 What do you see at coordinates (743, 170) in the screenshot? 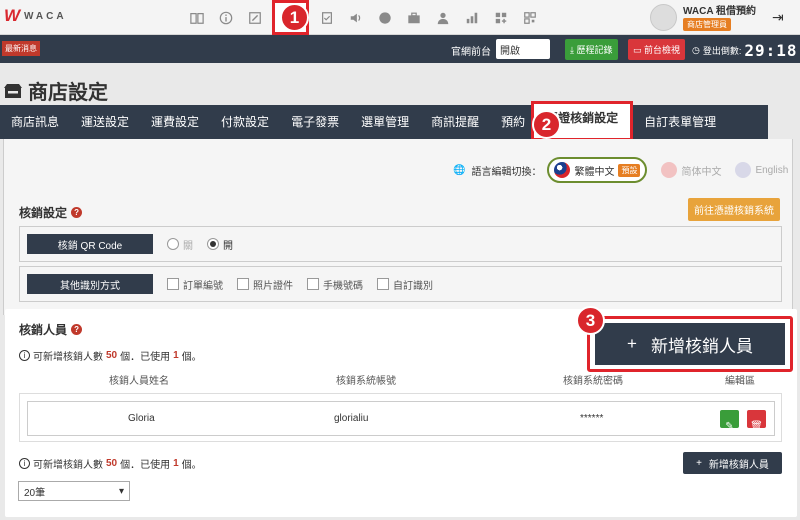
I see `us-flag-icon` at bounding box center [743, 170].